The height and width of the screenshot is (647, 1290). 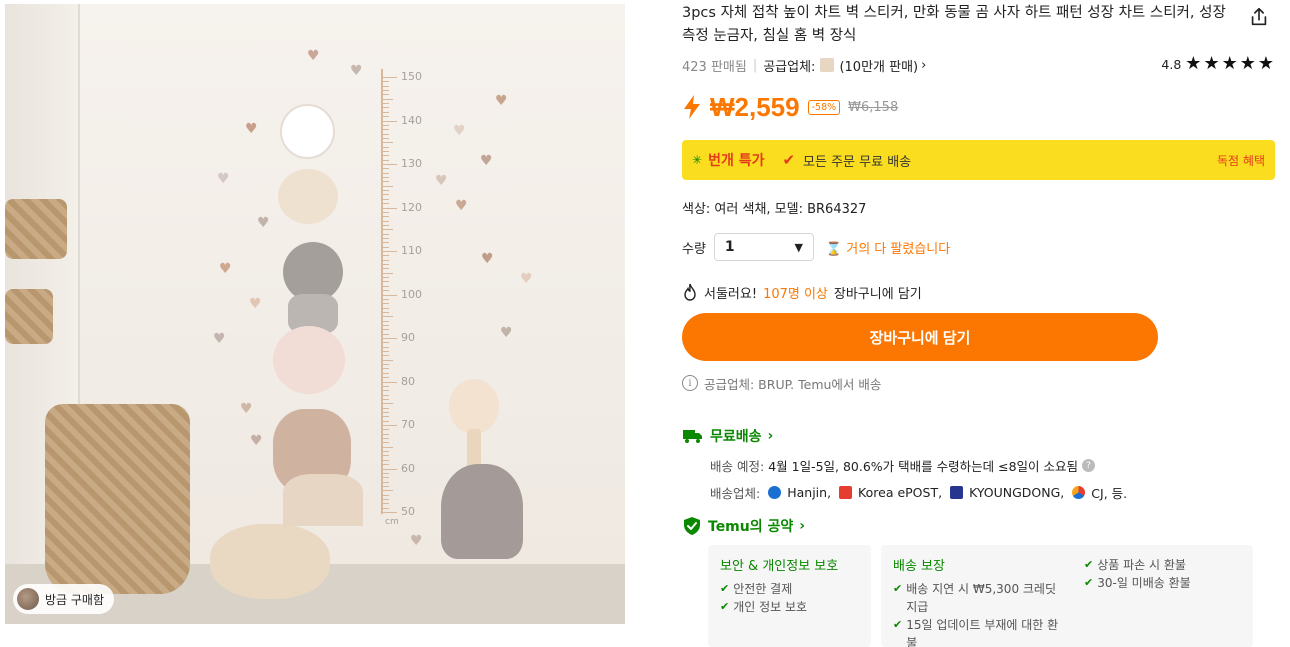 What do you see at coordinates (1079, 492) in the screenshot?
I see `cj-logo-icon` at bounding box center [1079, 492].